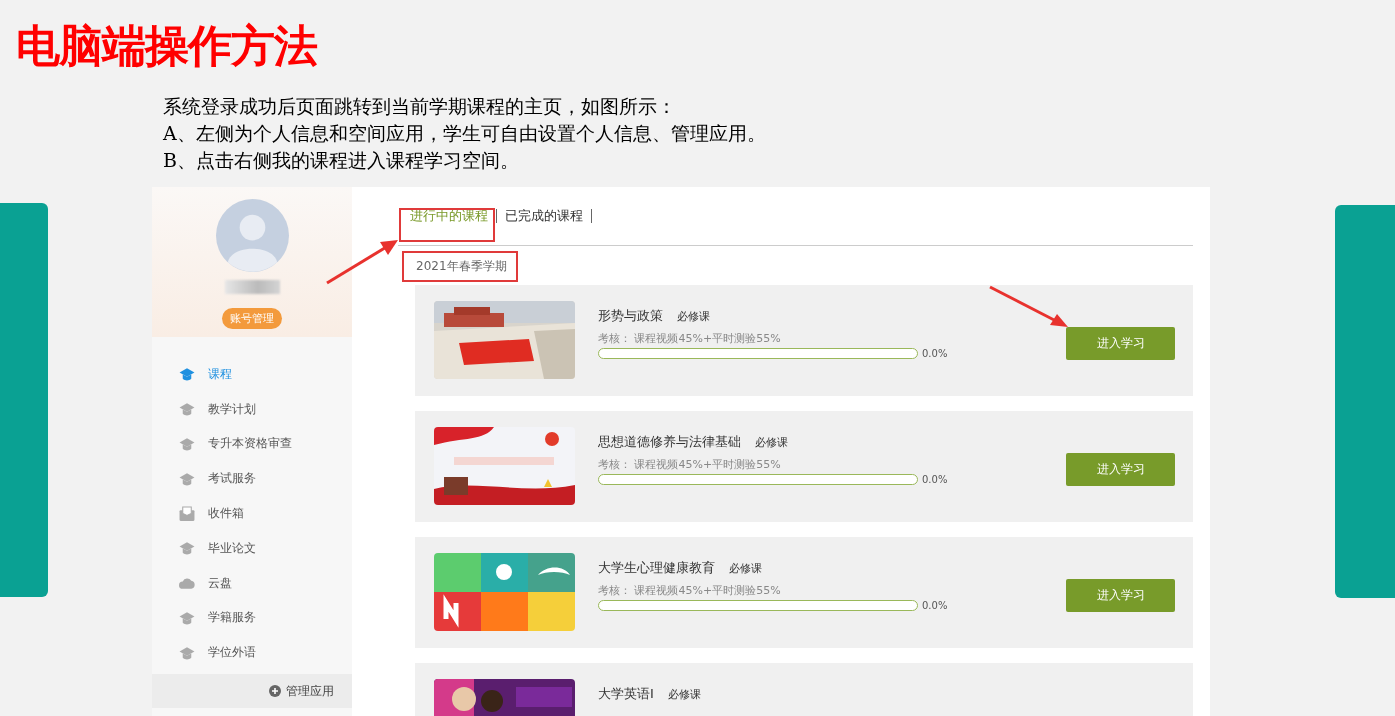 The height and width of the screenshot is (716, 1395). Describe the element at coordinates (341, 160) in the screenshot. I see `instruction-text: B、点击右侧我的课程进入课程学习空间。` at that location.